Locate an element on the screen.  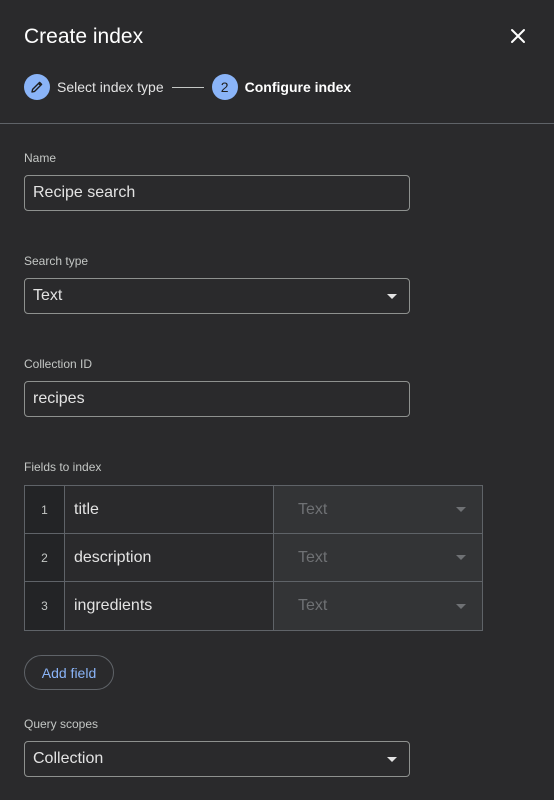
search-type-value: Text is located at coordinates (48, 295).